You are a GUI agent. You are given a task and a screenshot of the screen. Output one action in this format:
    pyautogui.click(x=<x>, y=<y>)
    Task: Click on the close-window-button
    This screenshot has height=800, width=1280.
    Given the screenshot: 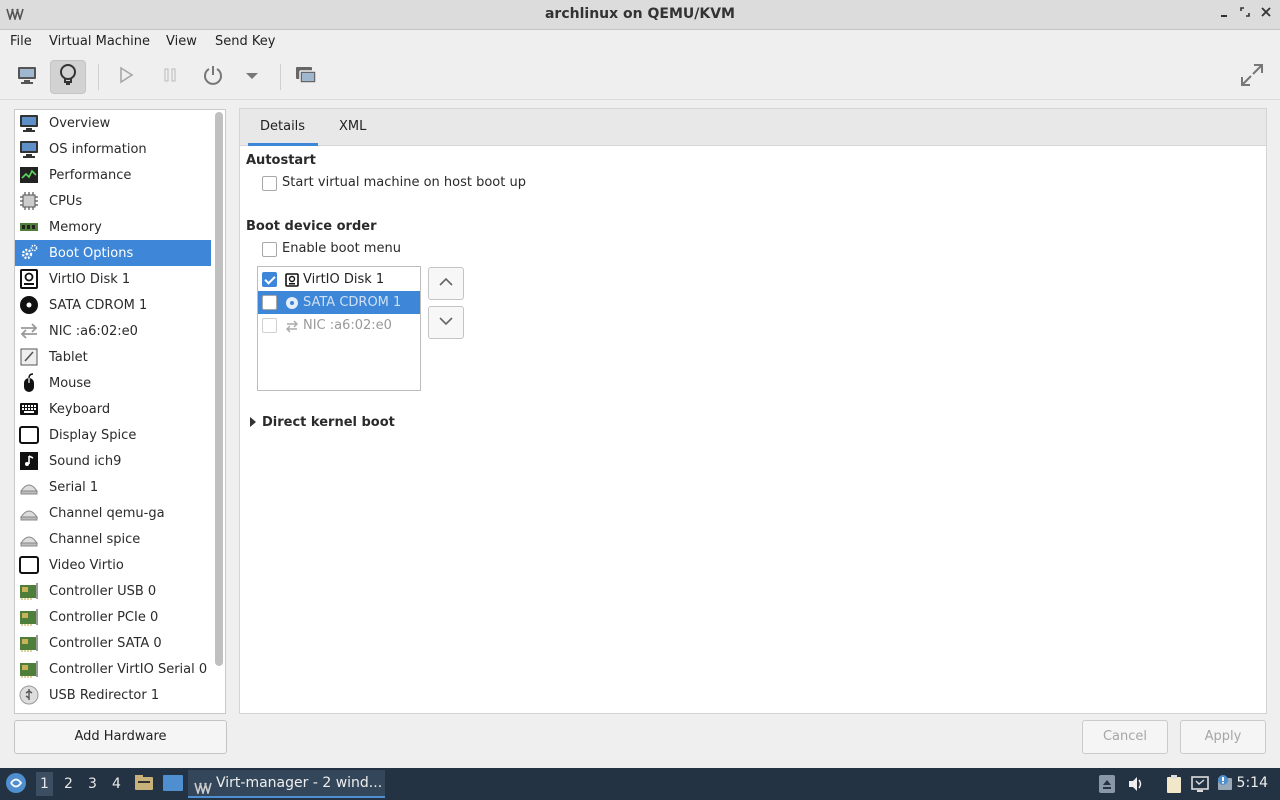 What is the action you would take?
    pyautogui.click(x=1266, y=14)
    